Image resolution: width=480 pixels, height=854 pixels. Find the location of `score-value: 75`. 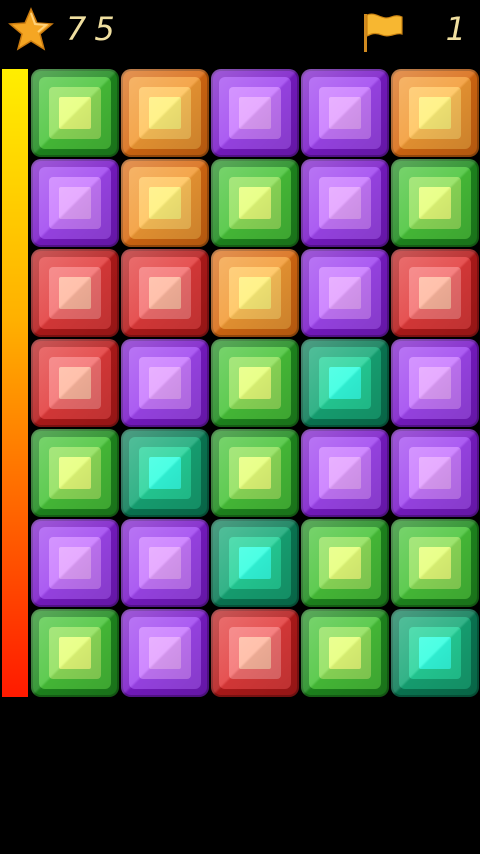

score-value: 75 is located at coordinates (94, 29).